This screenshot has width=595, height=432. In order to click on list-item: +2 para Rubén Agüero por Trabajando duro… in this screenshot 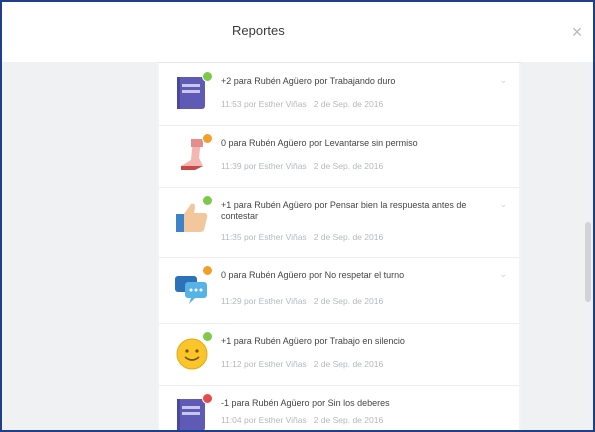, I will do `click(339, 94)`.